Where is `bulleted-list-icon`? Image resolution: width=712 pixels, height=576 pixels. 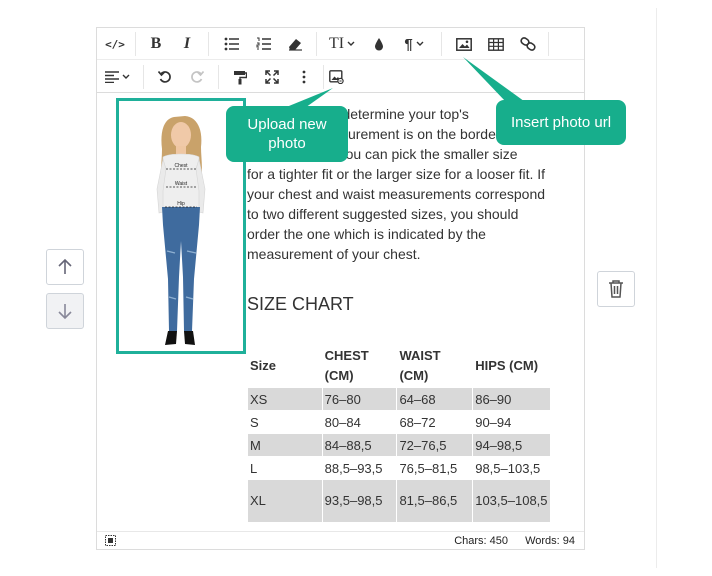
bulleted-list-icon is located at coordinates (232, 44).